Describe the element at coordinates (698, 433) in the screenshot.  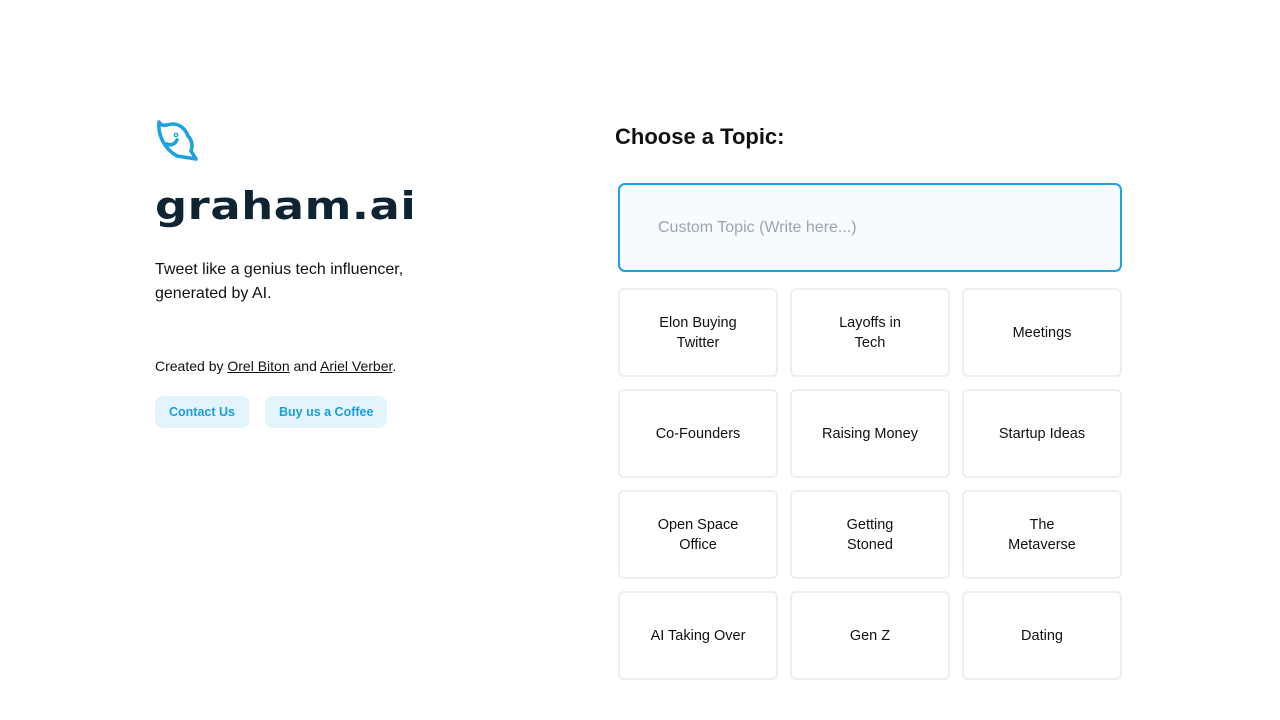
I see `topic-card: Co-Founders` at that location.